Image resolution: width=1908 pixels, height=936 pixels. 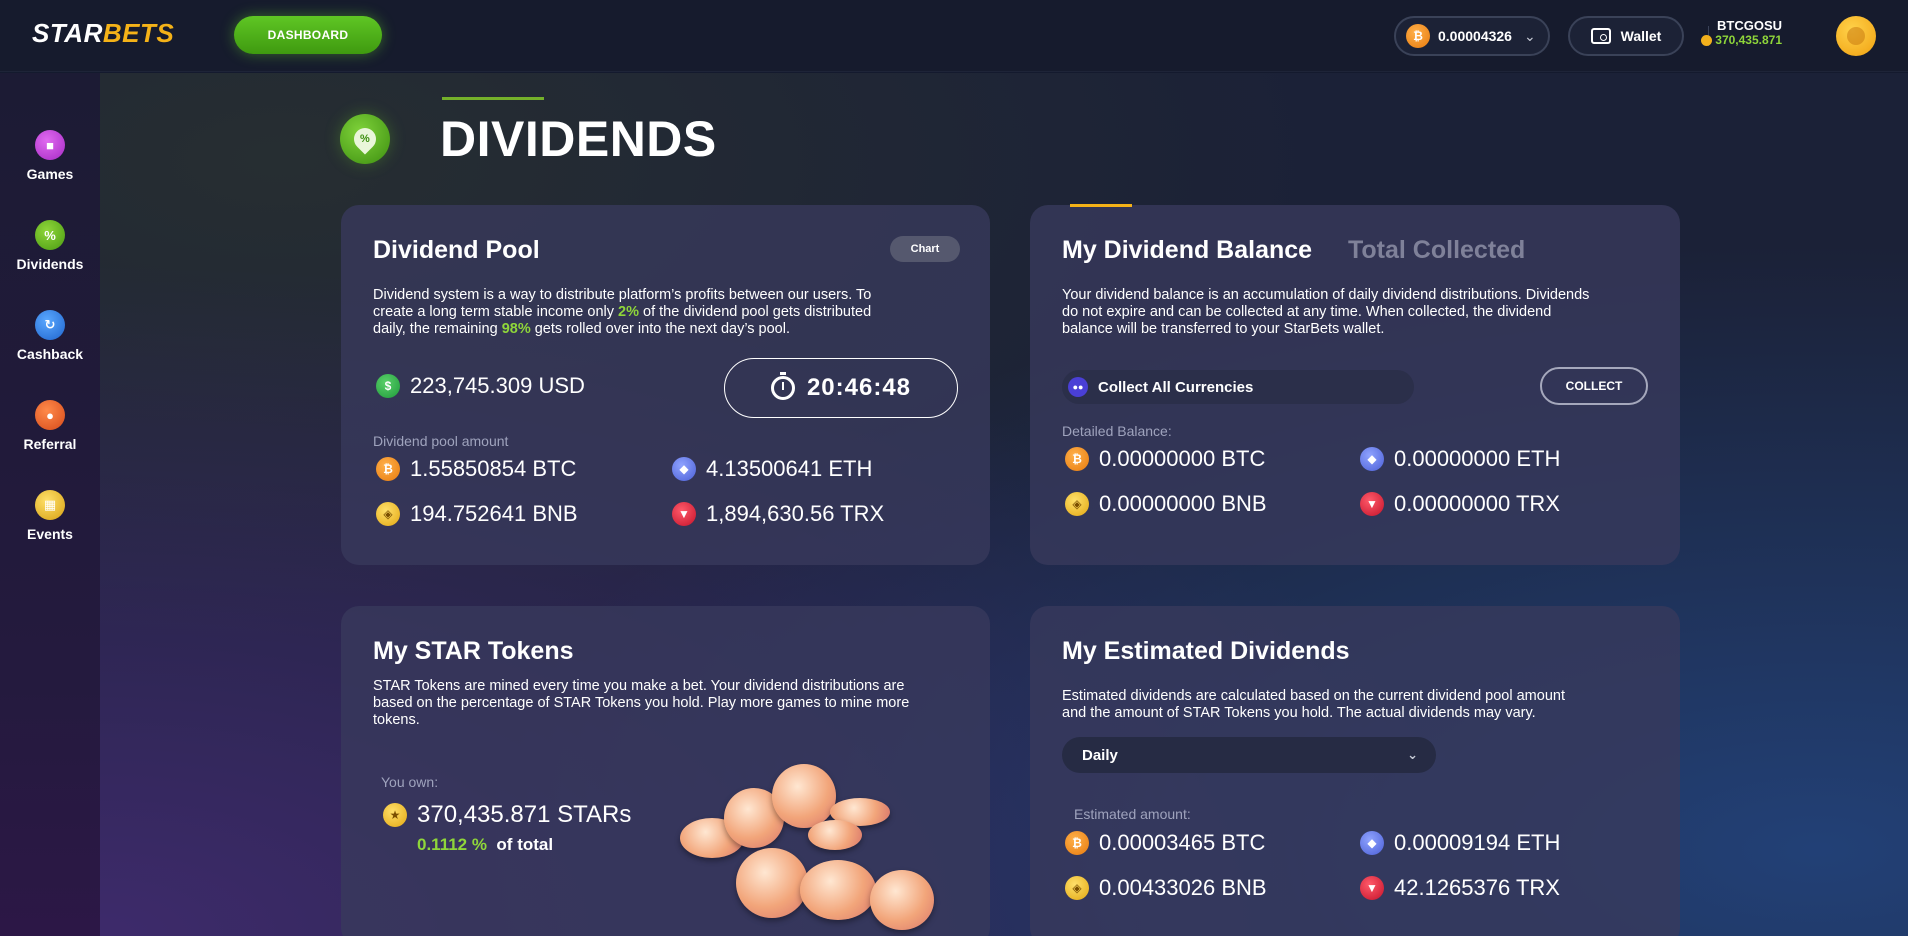 What do you see at coordinates (1078, 387) in the screenshot?
I see `all-currencies-icon: ●●` at bounding box center [1078, 387].